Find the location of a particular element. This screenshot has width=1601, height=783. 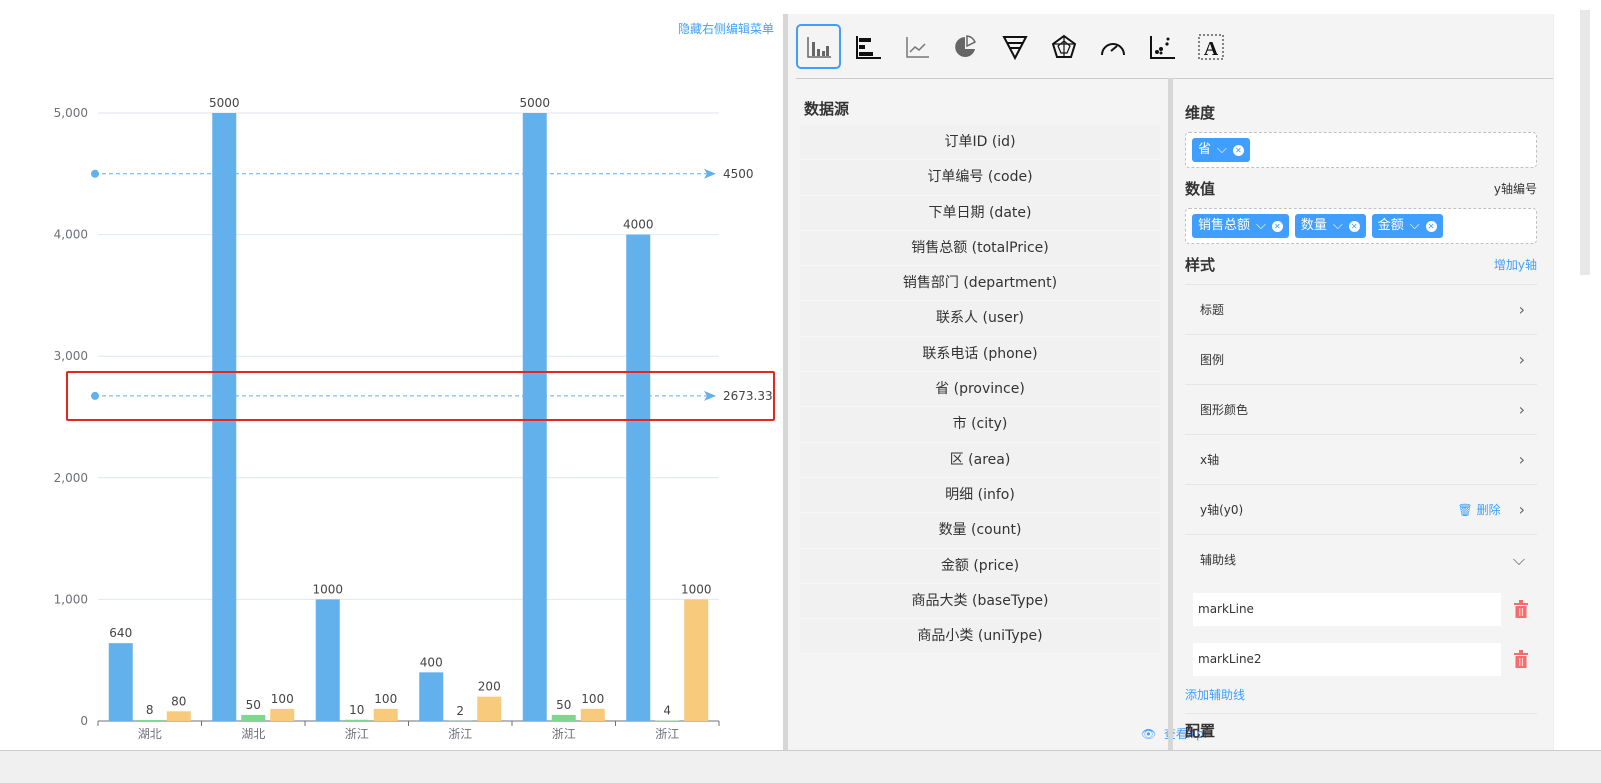

datasource-field: 明细 (info) is located at coordinates (980, 495).